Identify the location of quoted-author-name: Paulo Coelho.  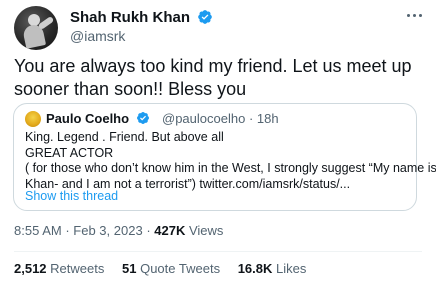
(98, 119).